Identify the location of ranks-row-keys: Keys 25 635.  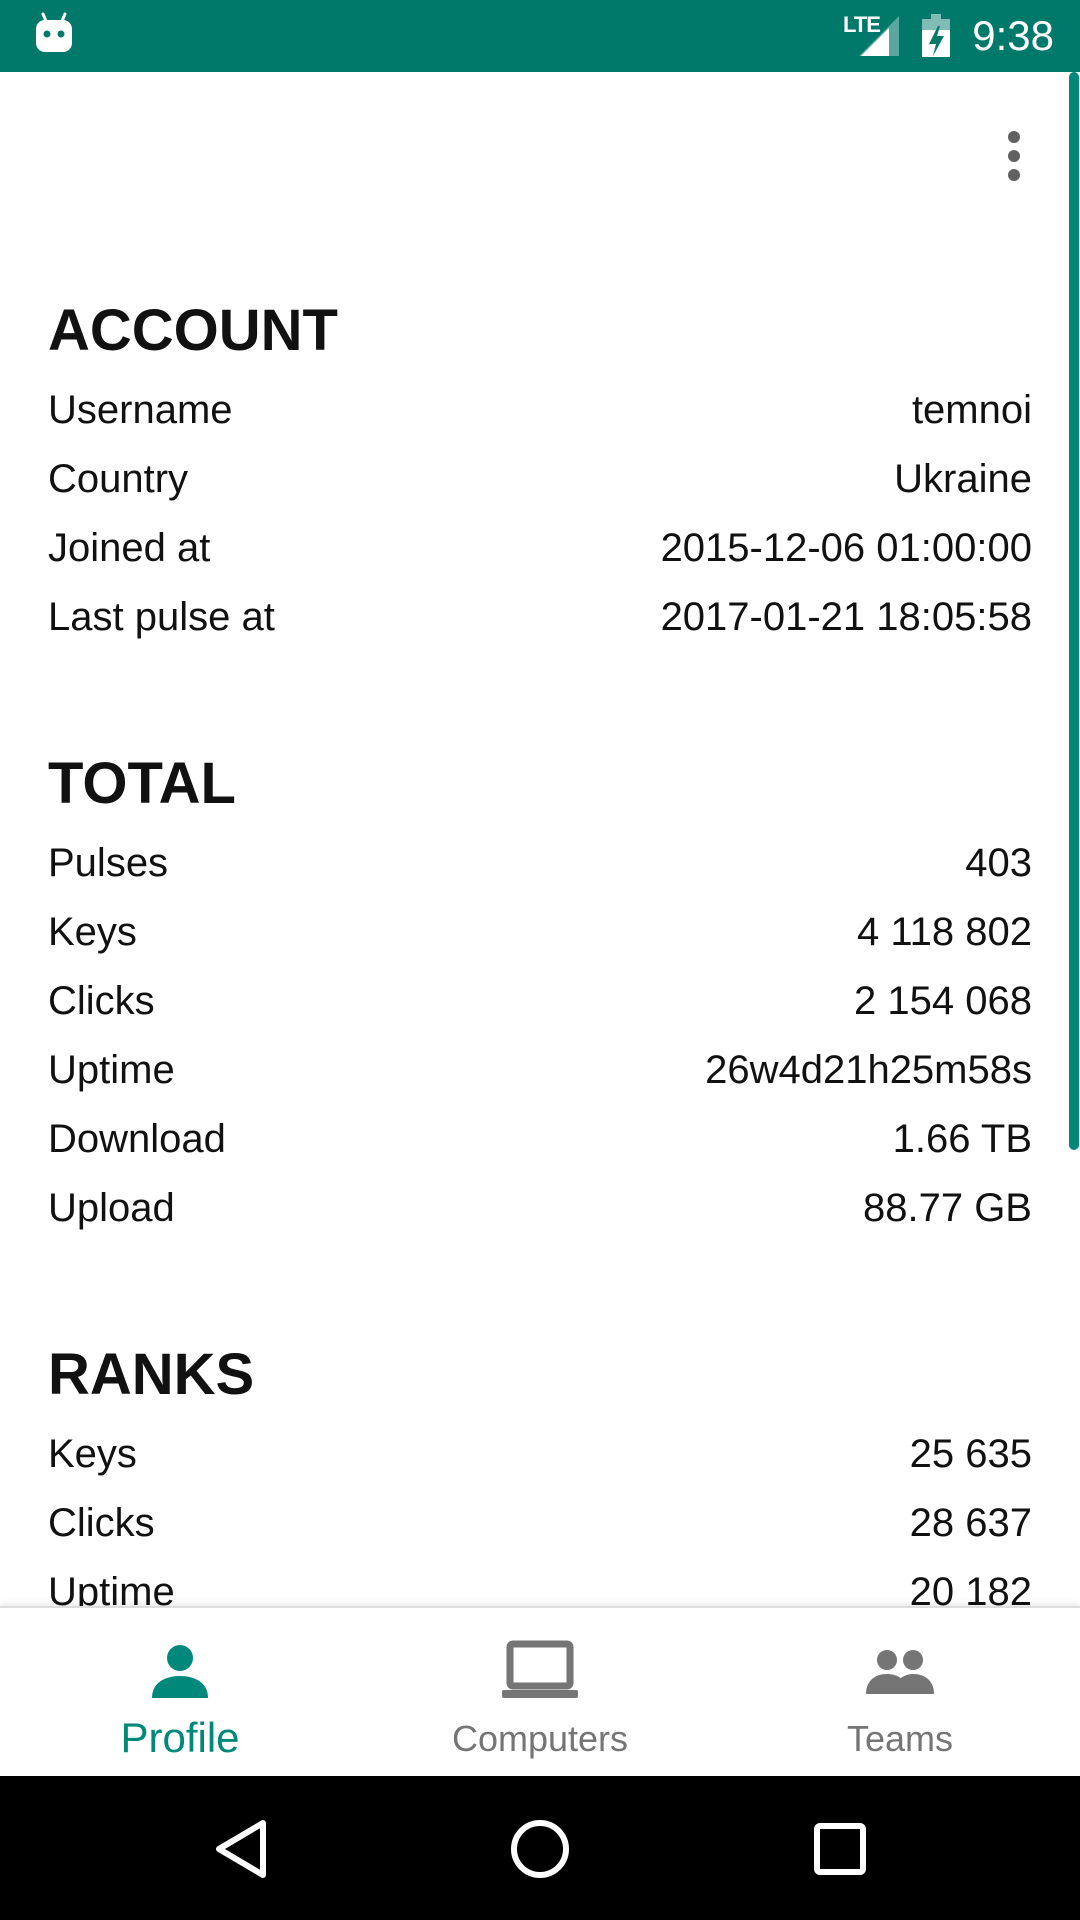
(540, 1454).